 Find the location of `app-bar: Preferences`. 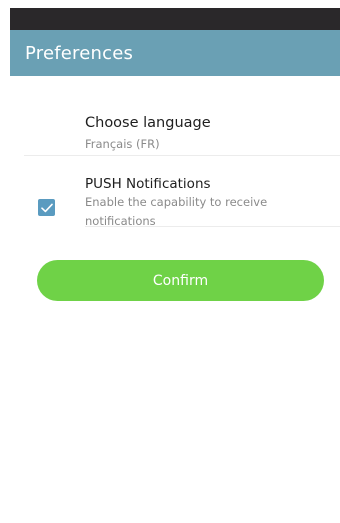

app-bar: Preferences is located at coordinates (175, 53).